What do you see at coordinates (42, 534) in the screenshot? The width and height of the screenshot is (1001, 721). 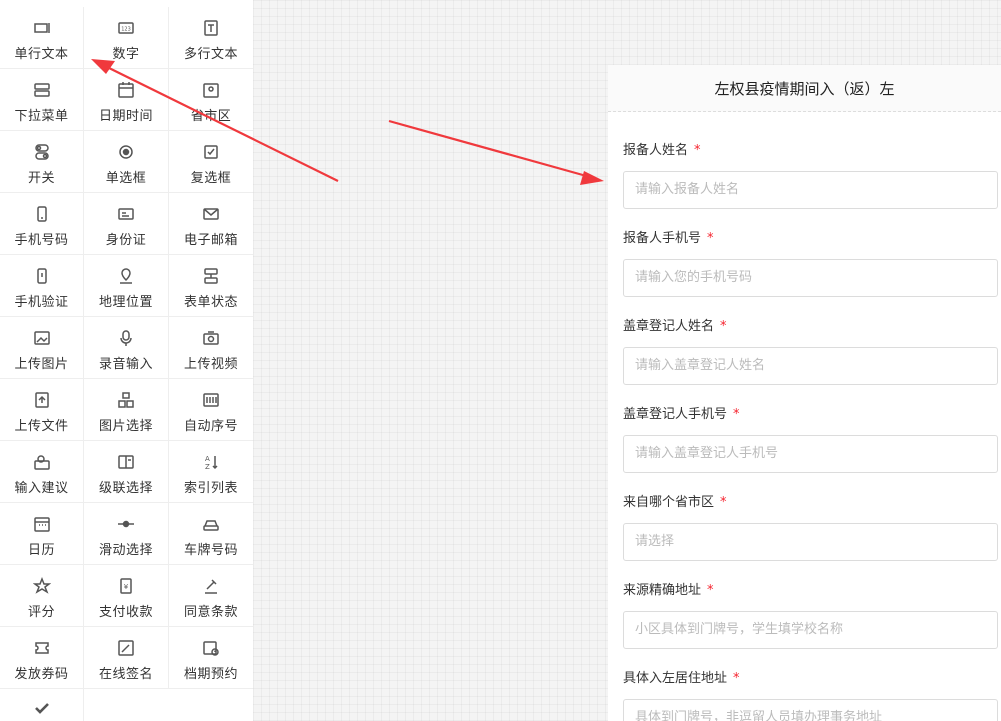 I see `palette-item-calendar-grid: 日历` at bounding box center [42, 534].